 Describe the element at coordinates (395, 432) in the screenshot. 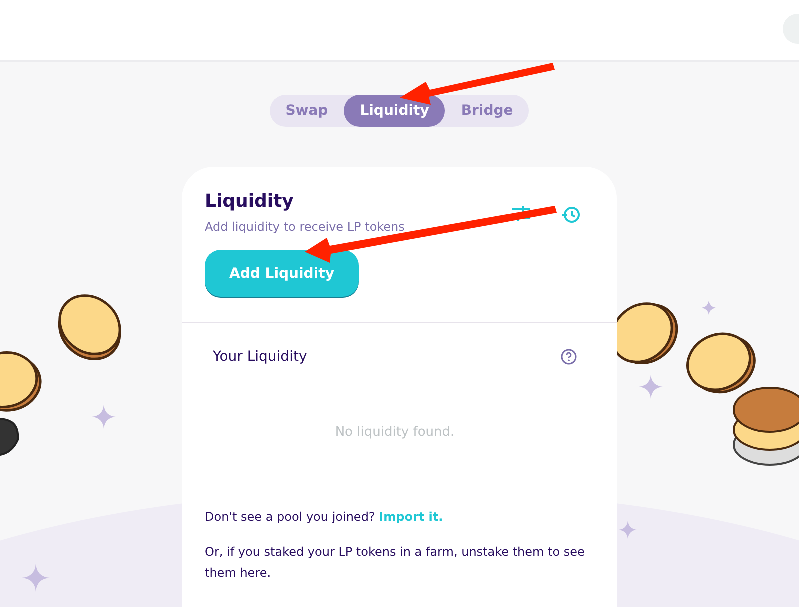

I see `empty-message: No liquidity found.` at that location.